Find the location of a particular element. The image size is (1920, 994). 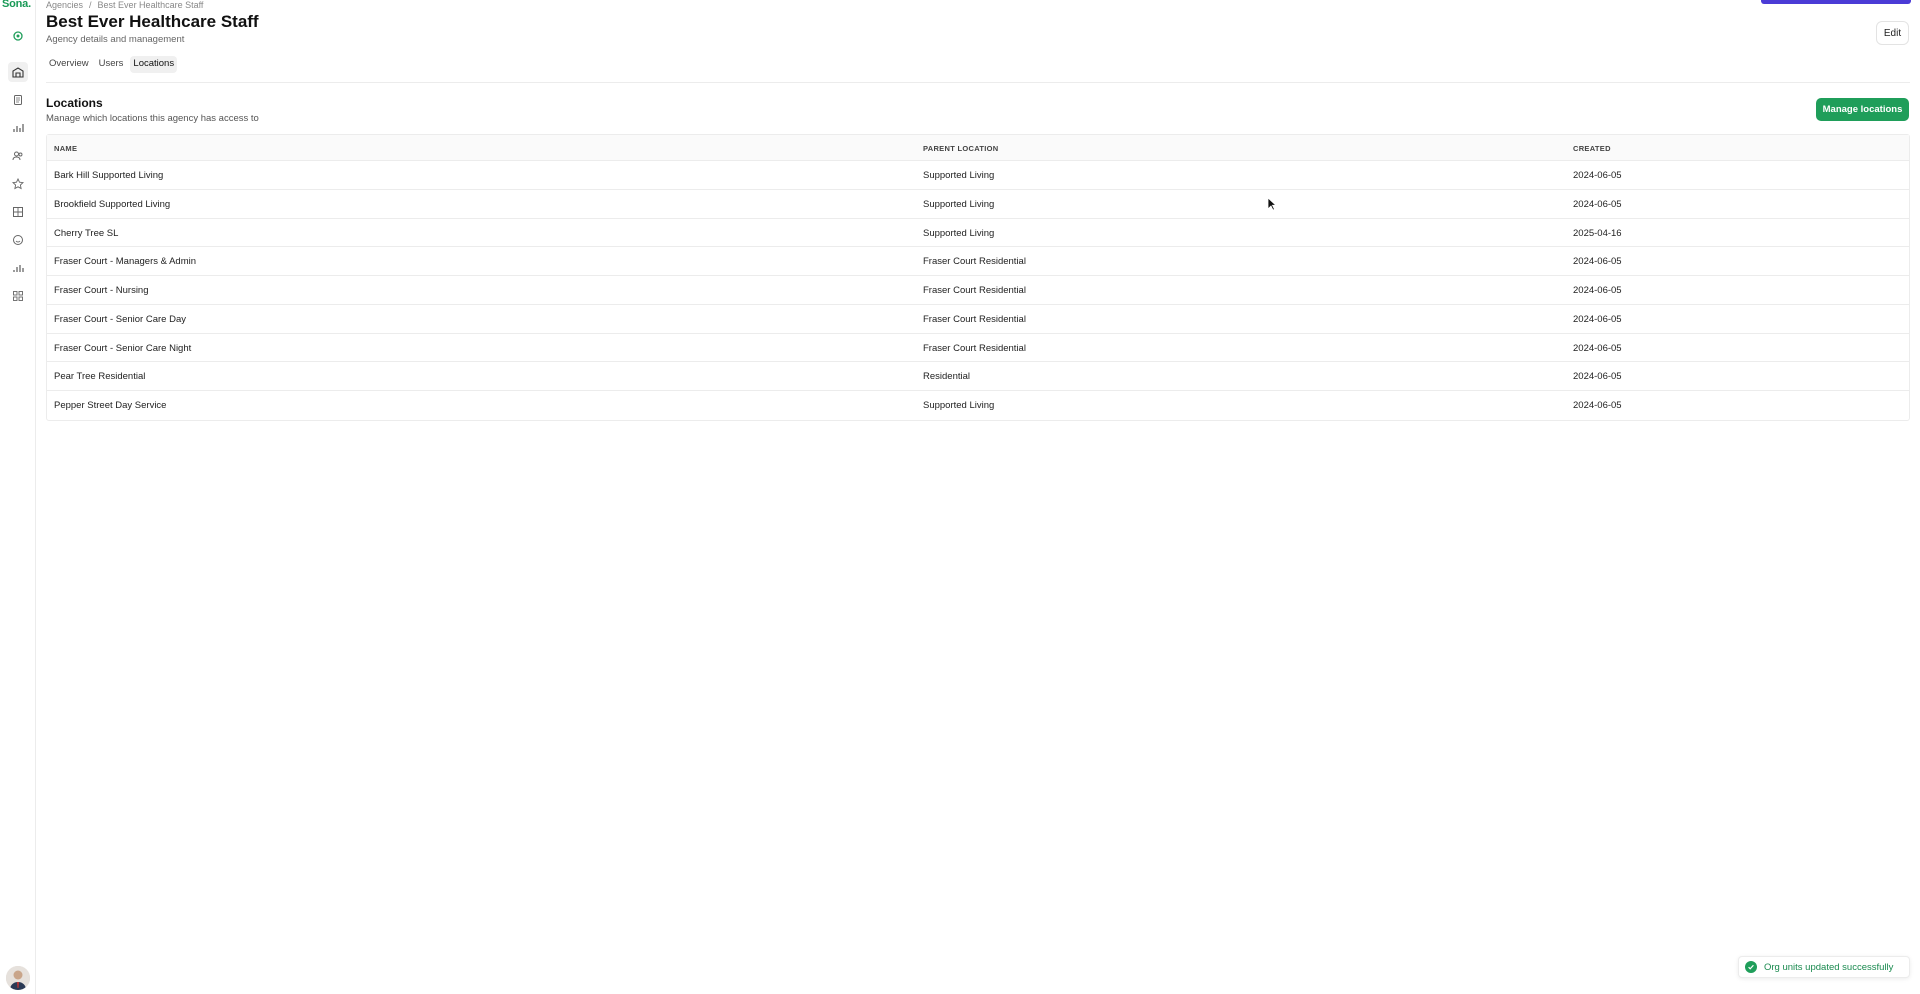

cell-name: Pear Tree Residential is located at coordinates (100, 377).